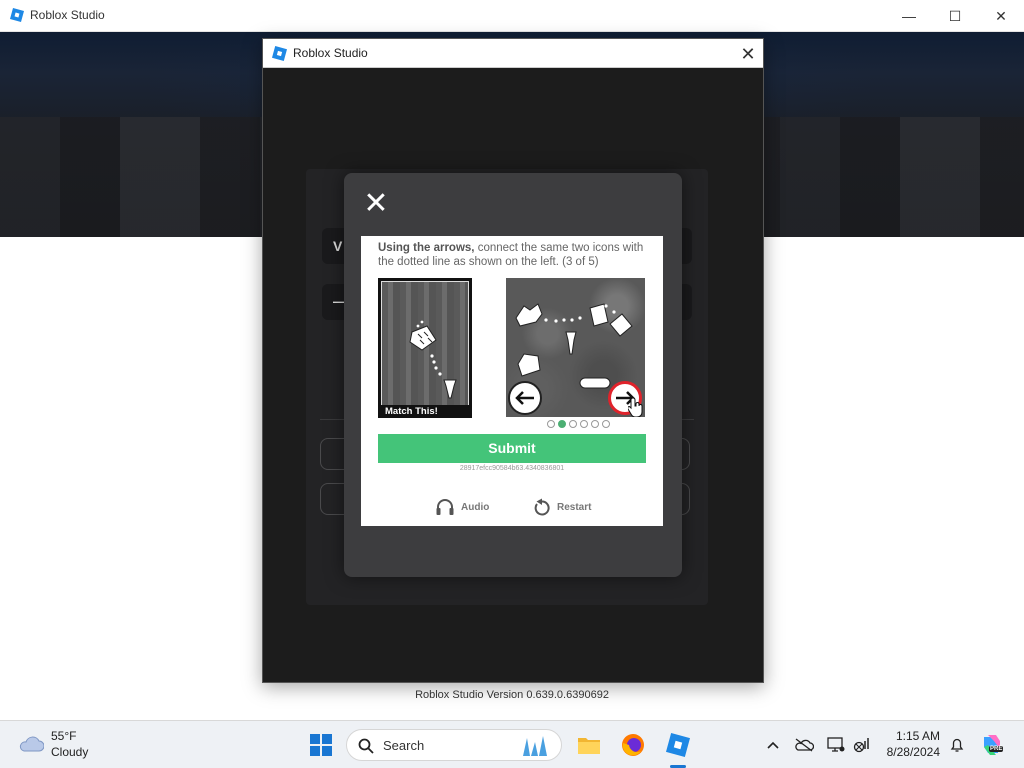 The width and height of the screenshot is (1024, 768). I want to click on progress-dot-current, so click(562, 424).